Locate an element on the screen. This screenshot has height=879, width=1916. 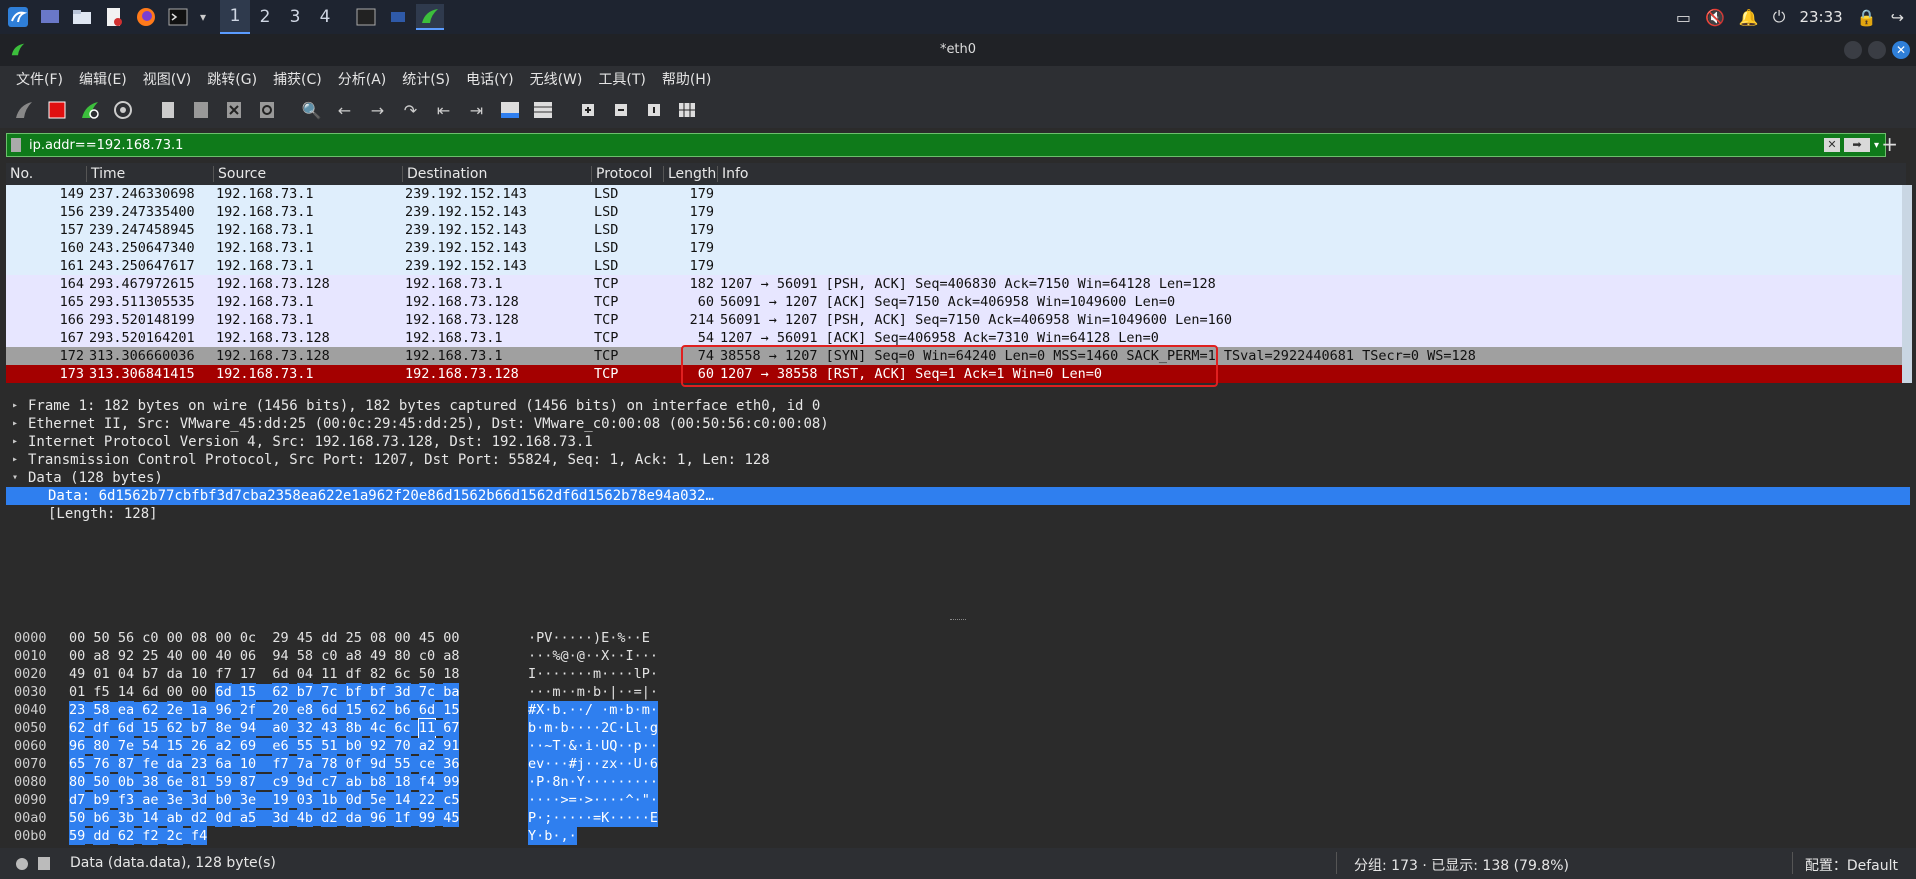
col-header-protocol: Protocol is located at coordinates (621, 174).